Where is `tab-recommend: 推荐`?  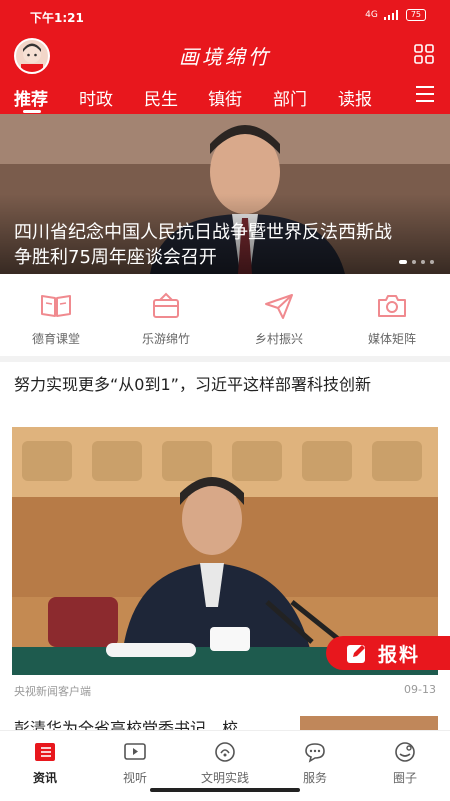
tab-recommend: 推荐 is located at coordinates (31, 97).